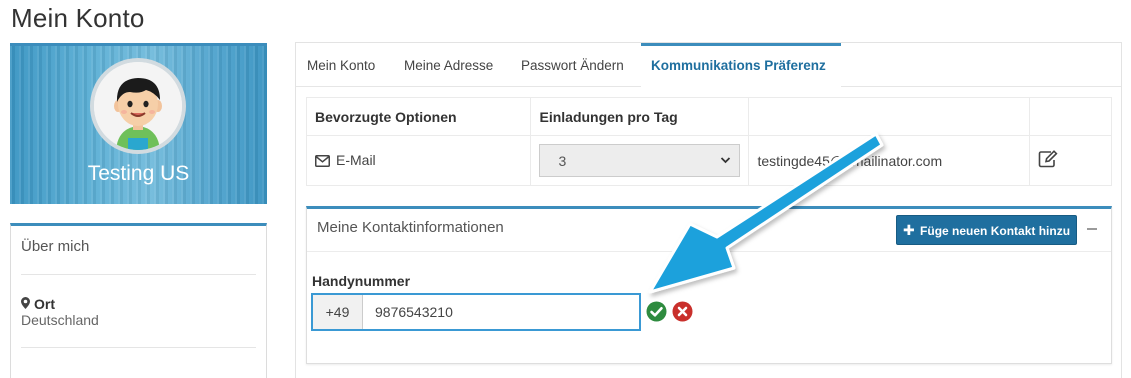  Describe the element at coordinates (418, 116) in the screenshot. I see `column-header: Bevorzugte Optionen` at that location.